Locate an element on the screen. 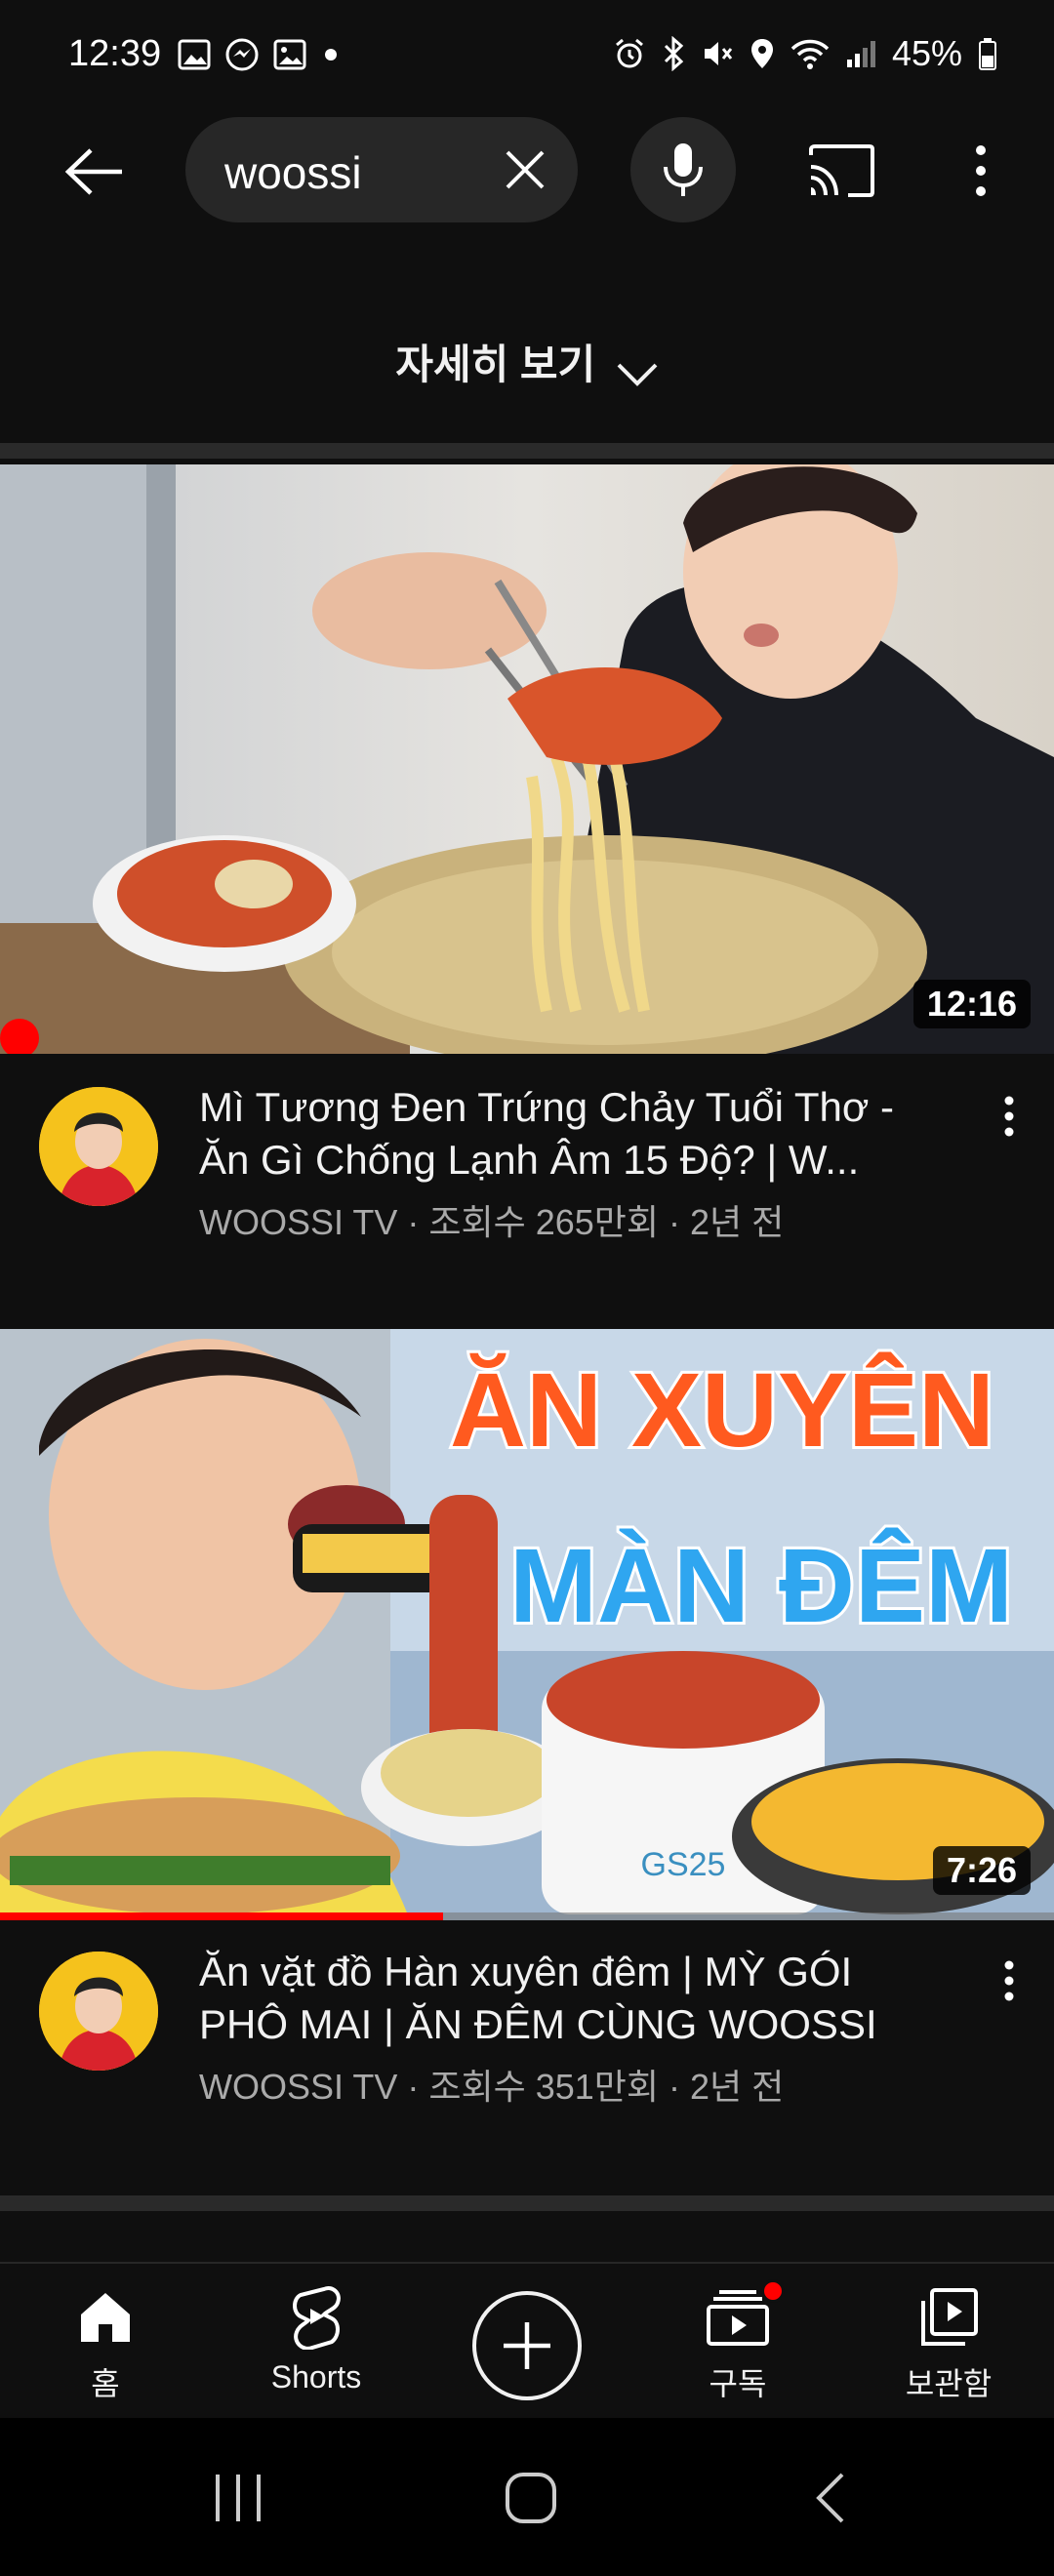  bluetooth-icon is located at coordinates (674, 53).